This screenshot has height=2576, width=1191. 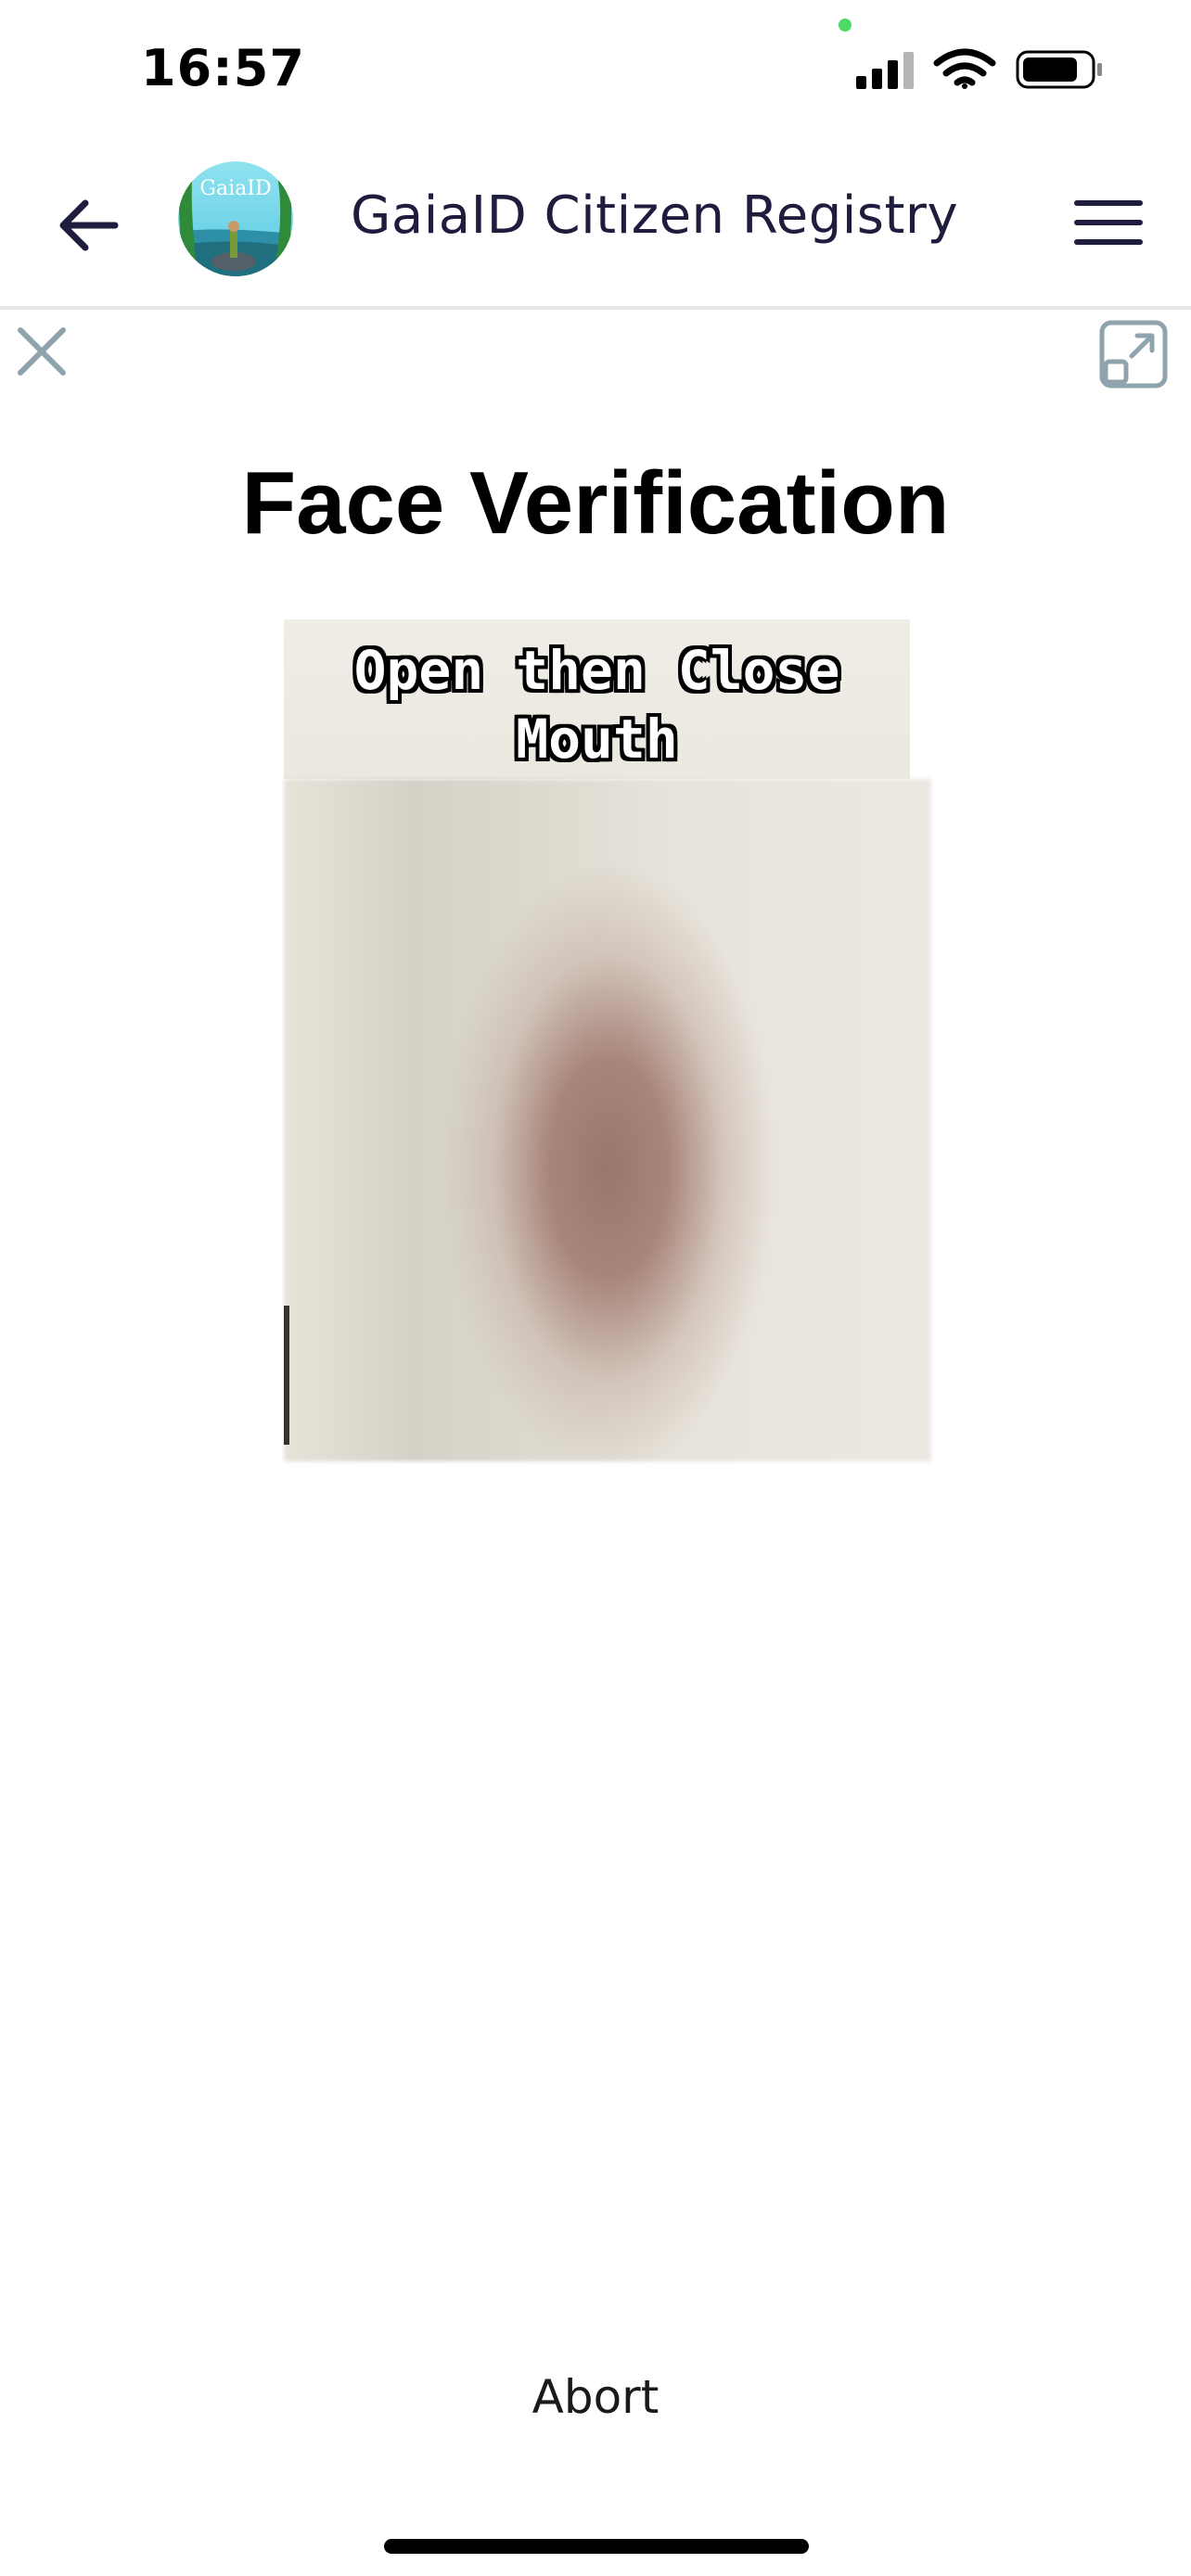 I want to click on arrow-left-icon, so click(x=89, y=225).